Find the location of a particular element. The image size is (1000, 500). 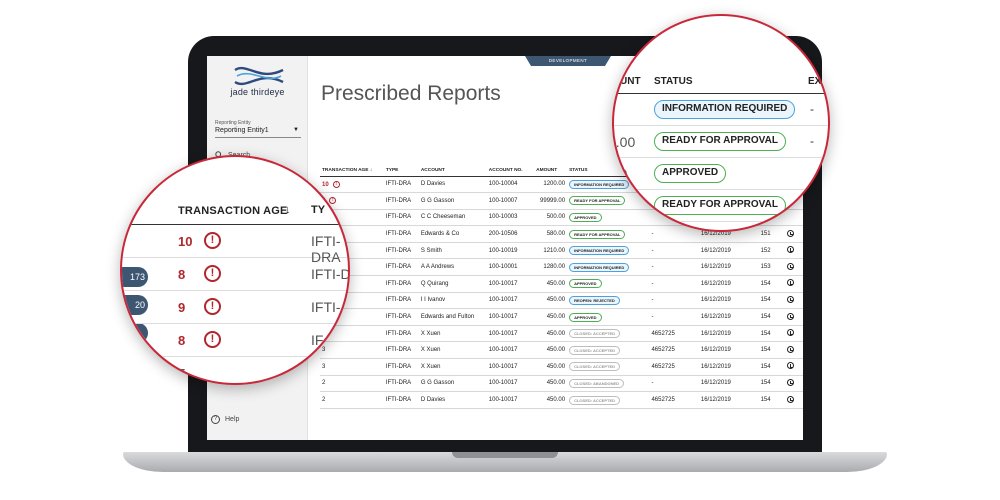

col-type: TYPE is located at coordinates (401, 170).